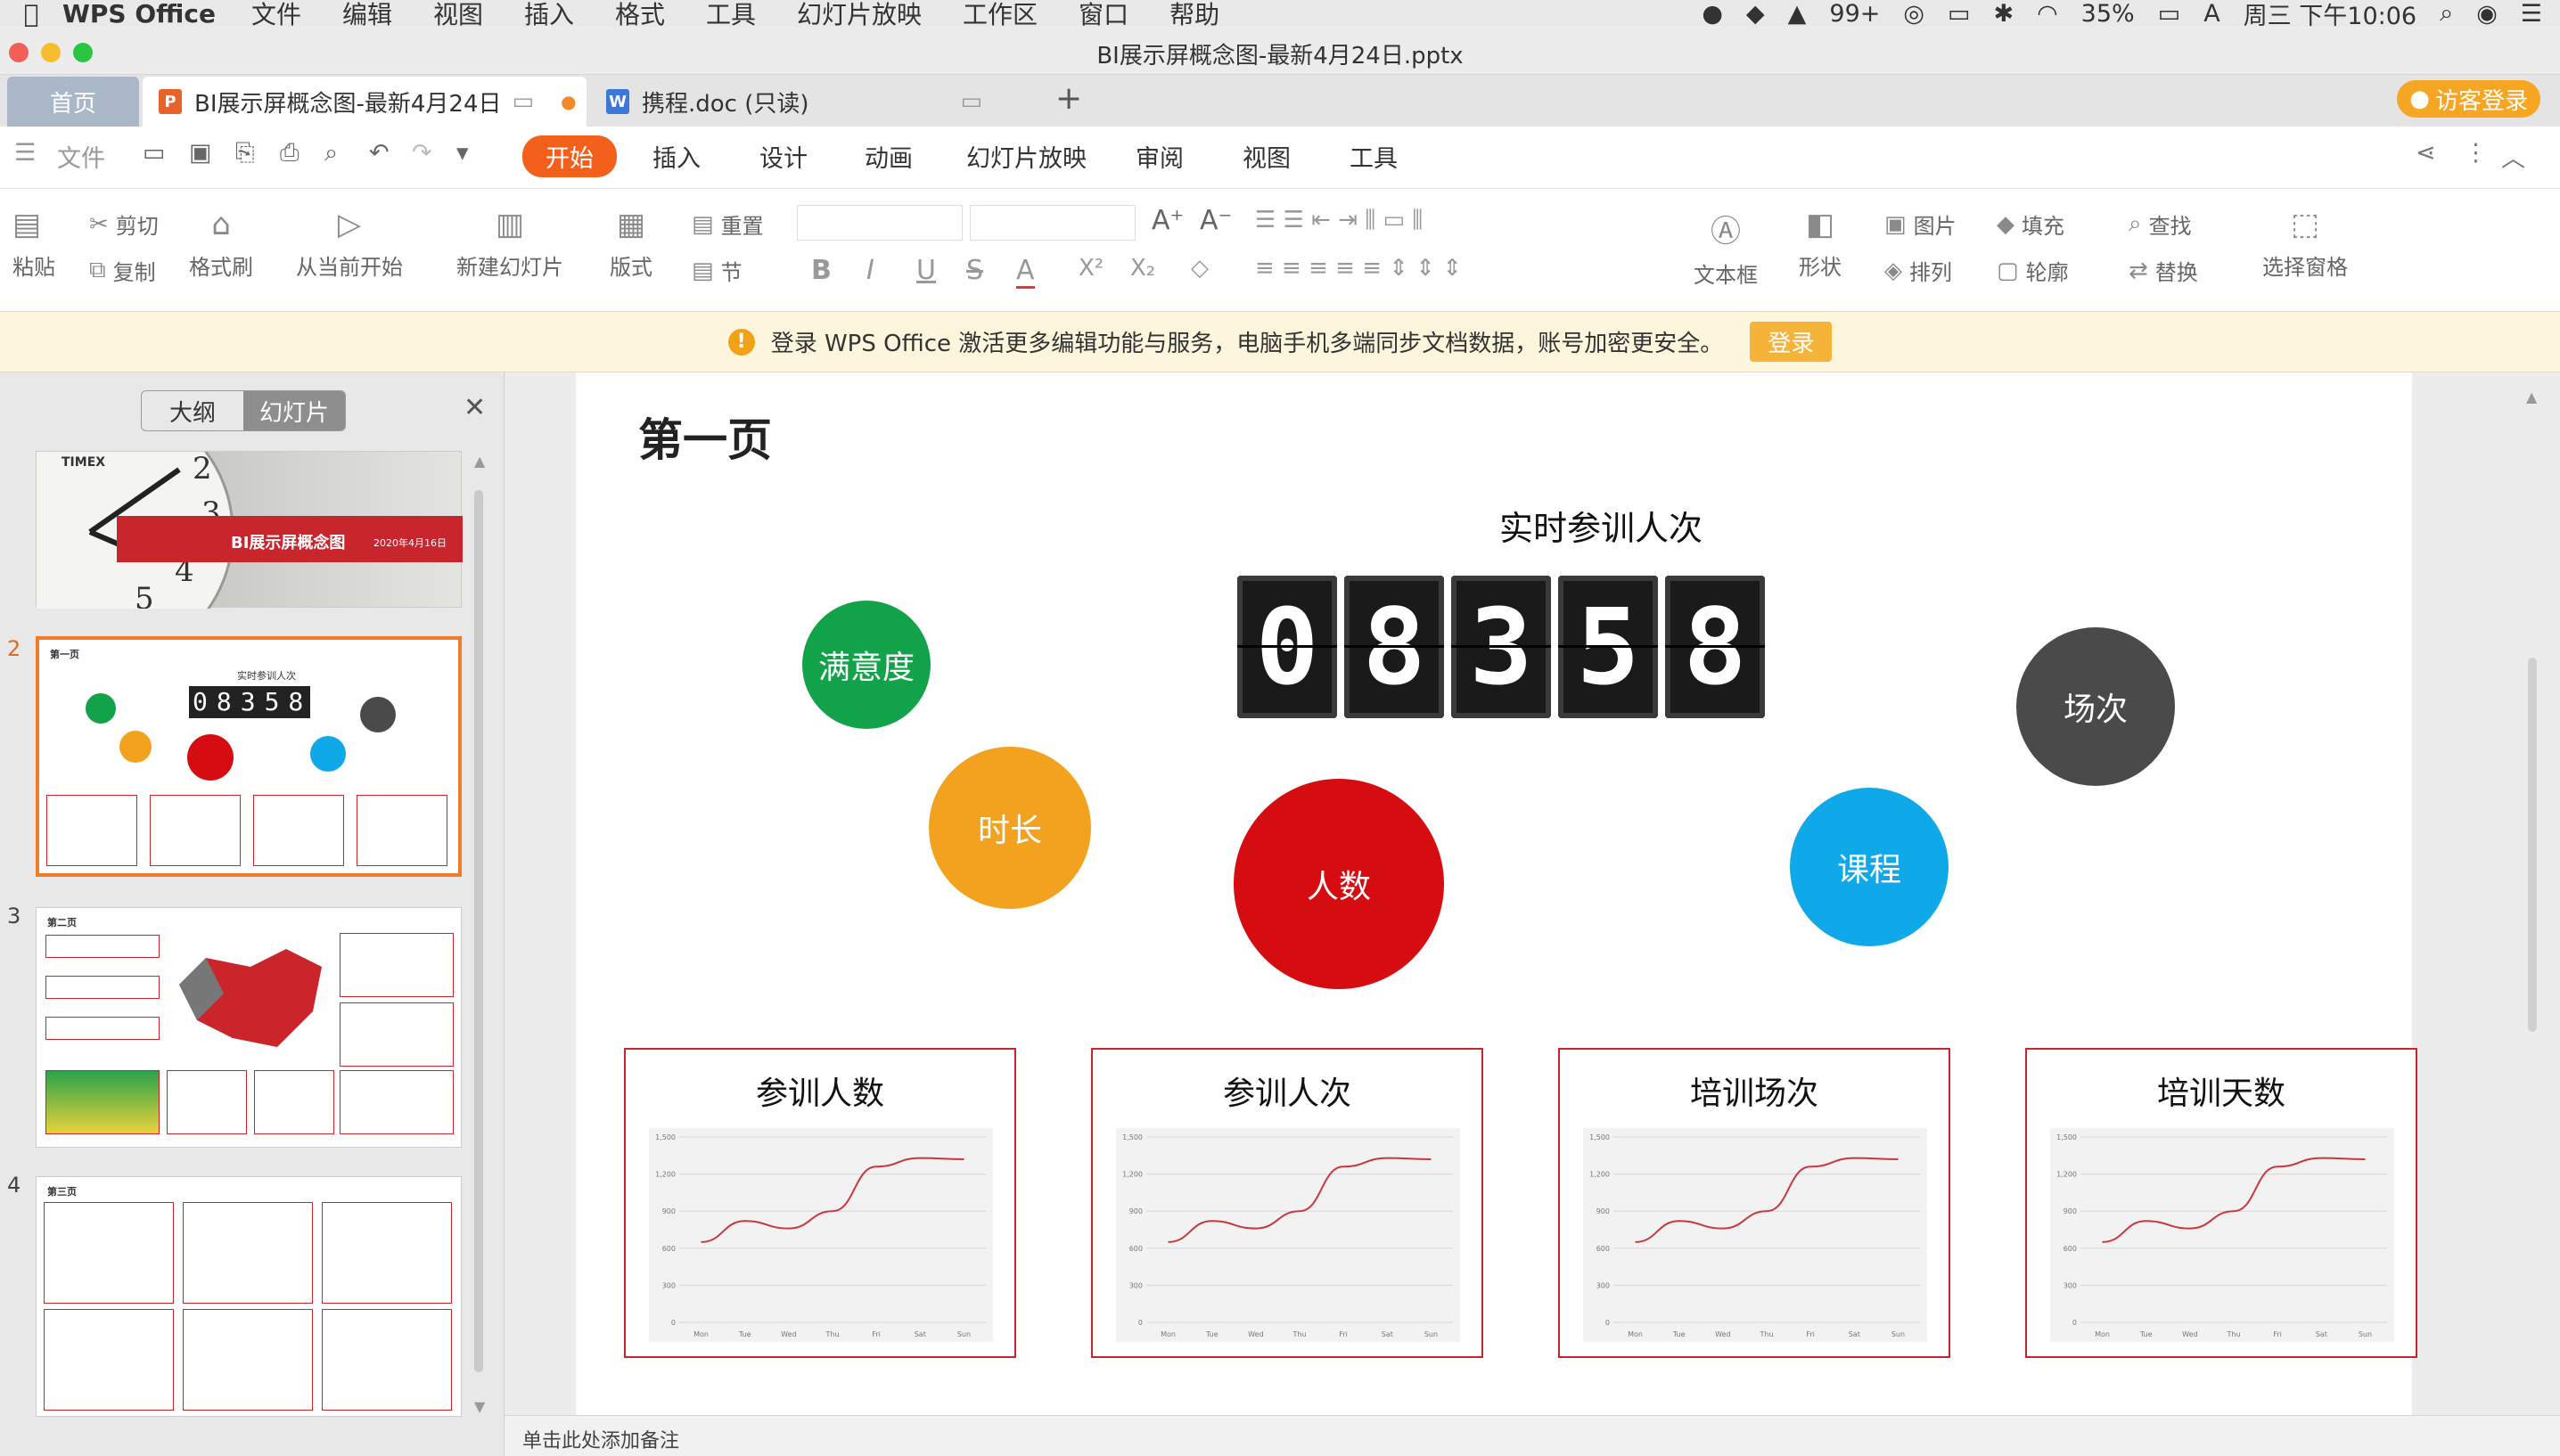  I want to click on slide-thumb-2: 第一页 实时参训人次 08358, so click(249, 756).